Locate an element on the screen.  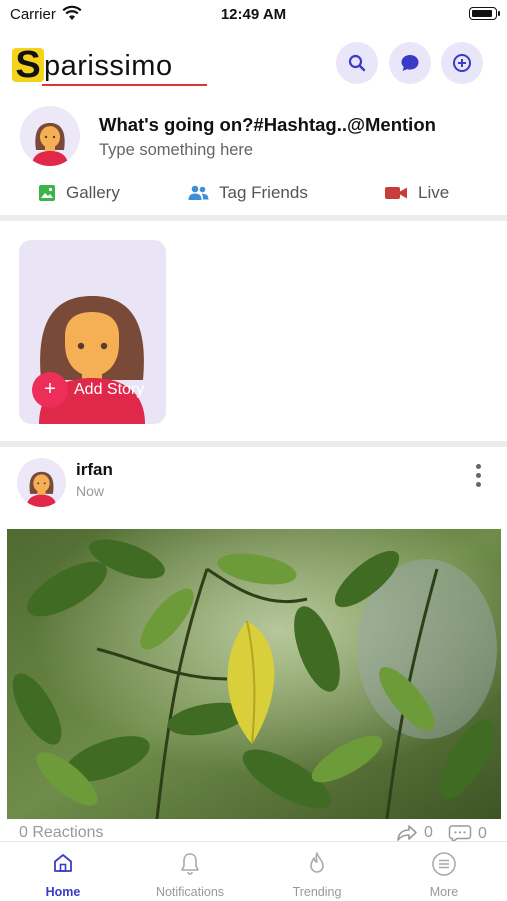
tab-more: More is located at coordinates (444, 871).